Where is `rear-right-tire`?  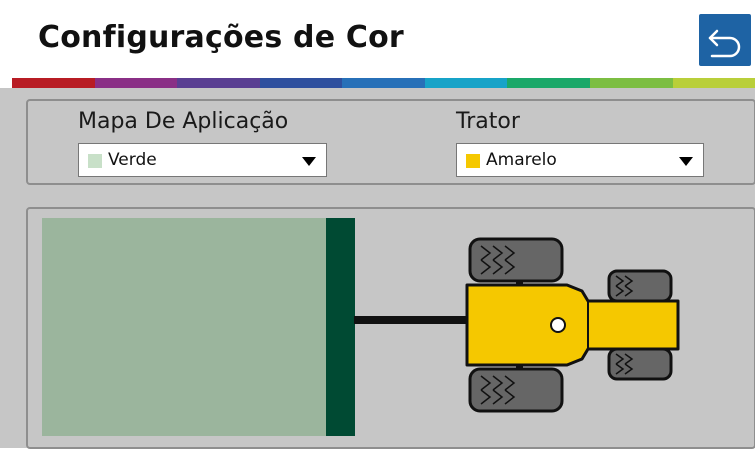 rear-right-tire is located at coordinates (516, 390).